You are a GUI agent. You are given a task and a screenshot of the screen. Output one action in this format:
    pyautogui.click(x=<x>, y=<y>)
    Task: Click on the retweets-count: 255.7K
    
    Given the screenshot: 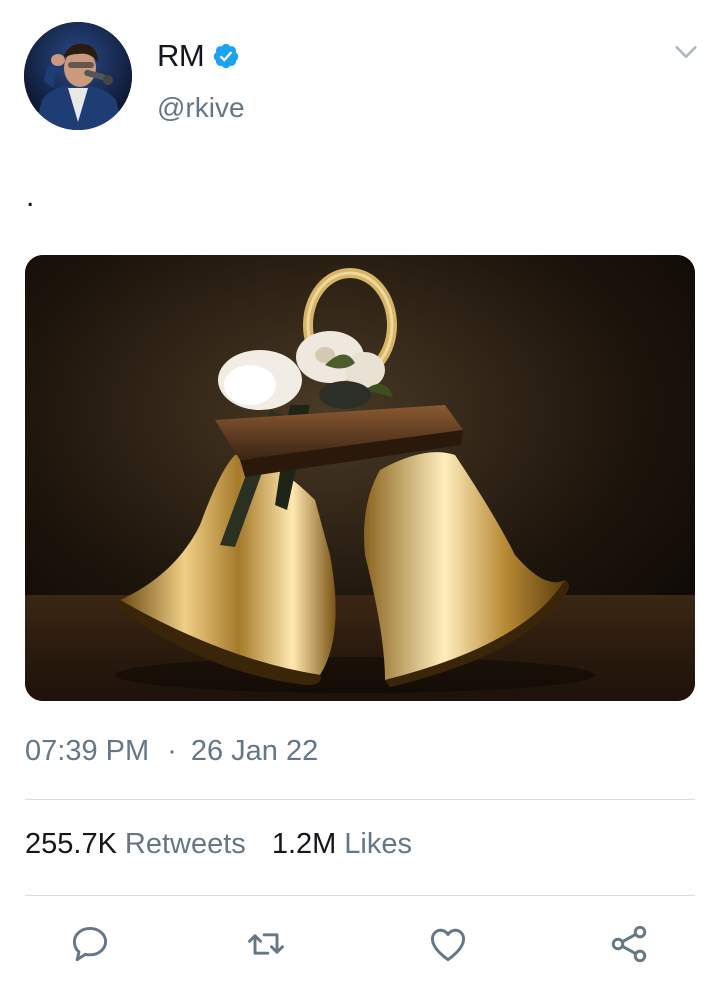 What is the action you would take?
    pyautogui.click(x=71, y=844)
    